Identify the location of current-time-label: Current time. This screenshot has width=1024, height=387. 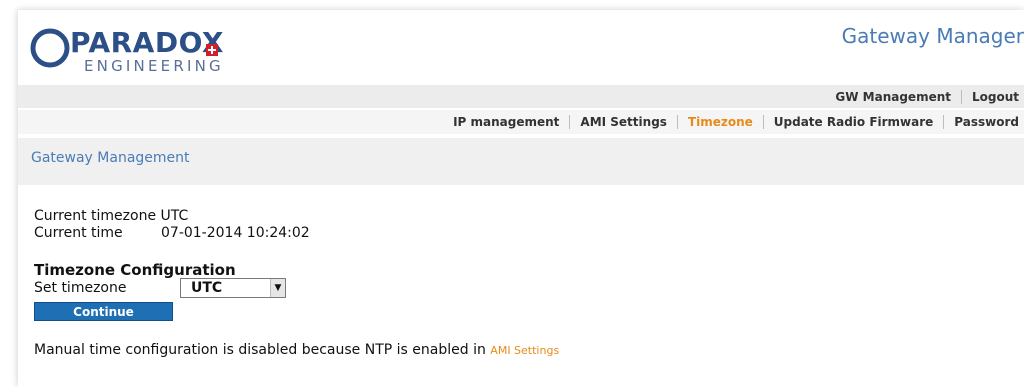
(78, 233).